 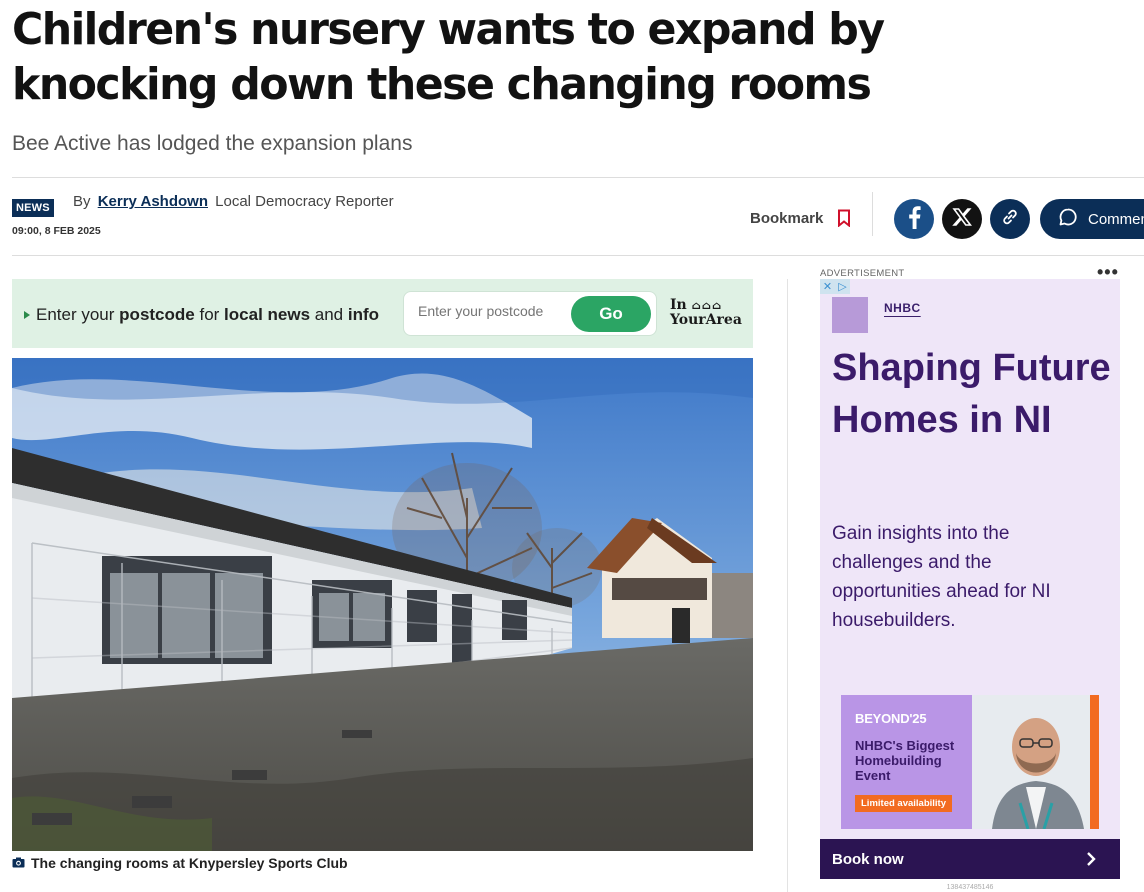 I want to click on facebook-icon, so click(x=914, y=219).